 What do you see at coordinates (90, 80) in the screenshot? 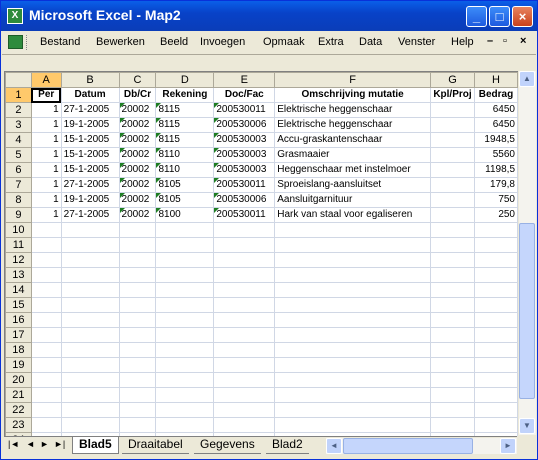
I see `column-header-b: B` at bounding box center [90, 80].